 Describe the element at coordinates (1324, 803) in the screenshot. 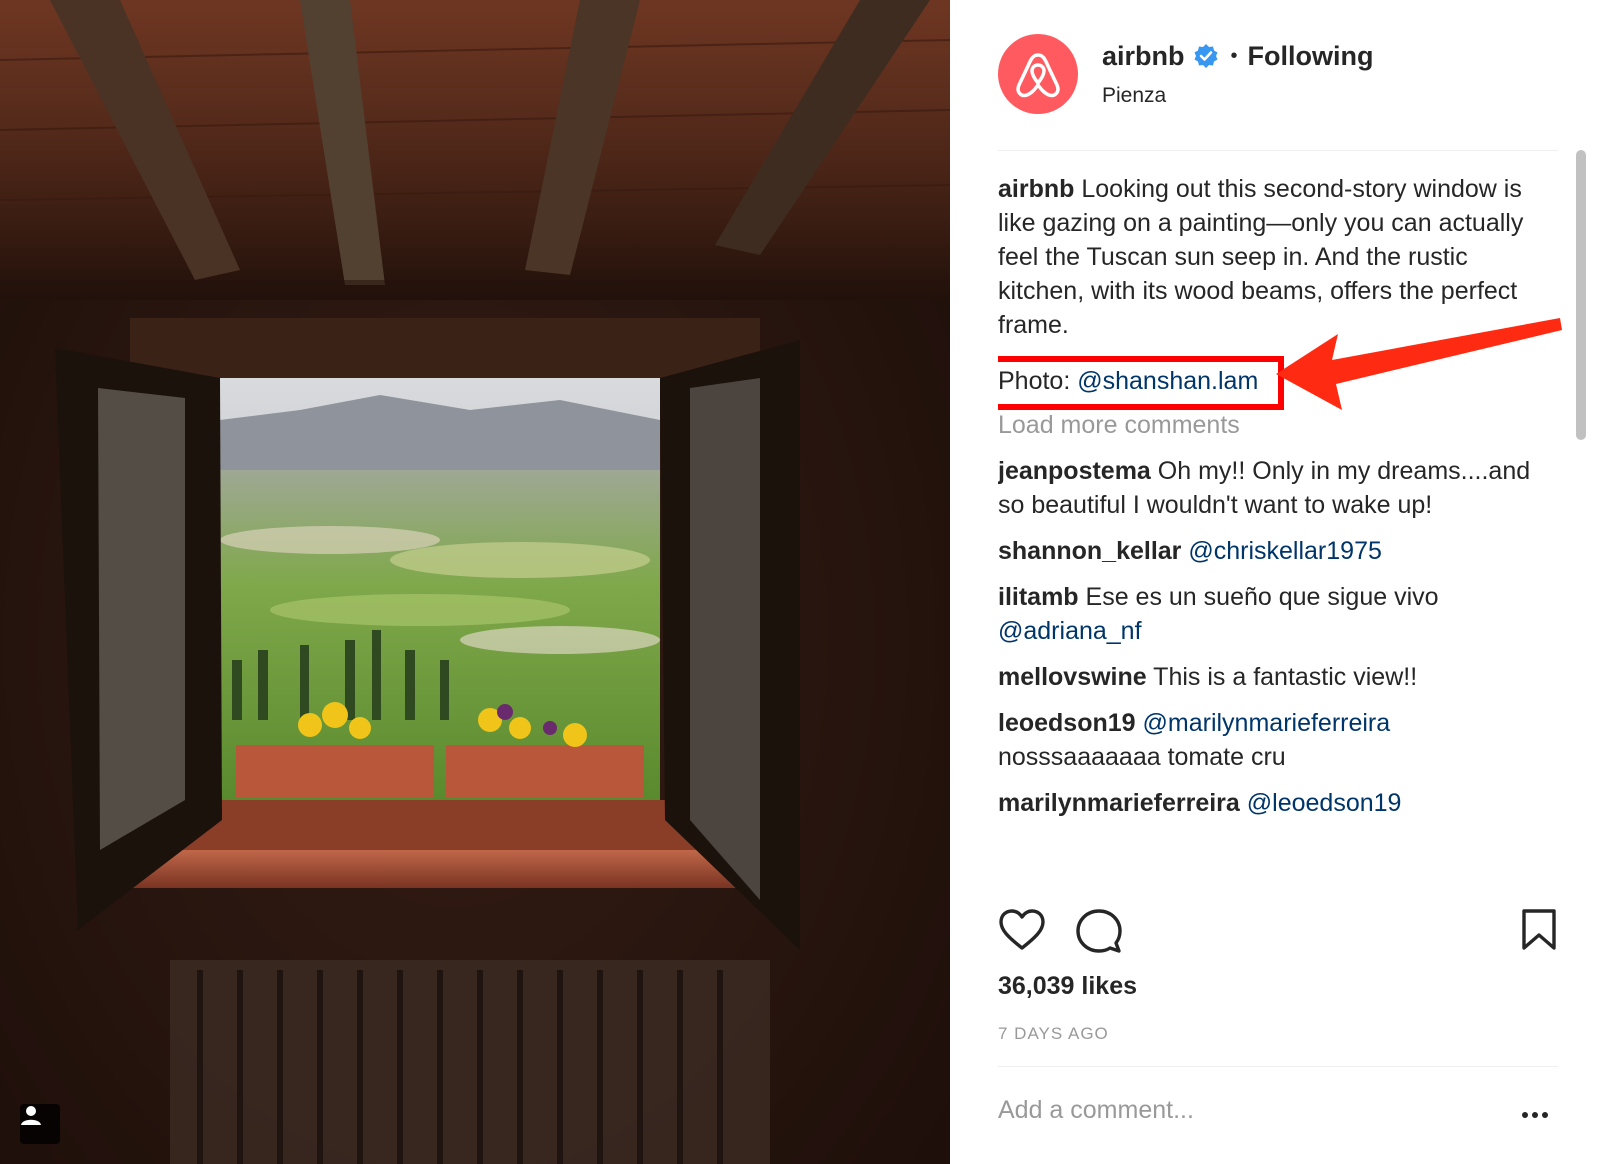

I see `comment-mention: @leoedson19` at that location.